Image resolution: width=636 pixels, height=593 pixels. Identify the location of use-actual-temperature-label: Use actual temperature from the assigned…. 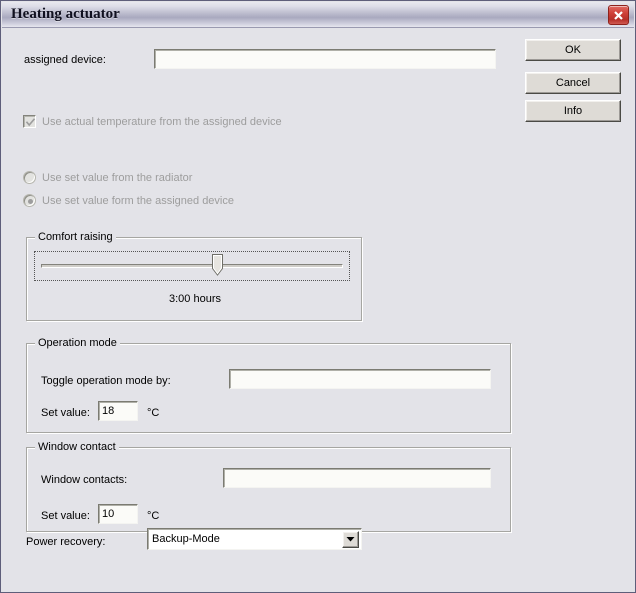
(162, 122).